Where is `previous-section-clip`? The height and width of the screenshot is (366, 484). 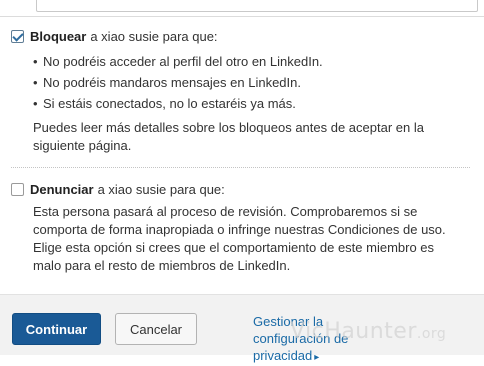
previous-section-clip is located at coordinates (242, 8).